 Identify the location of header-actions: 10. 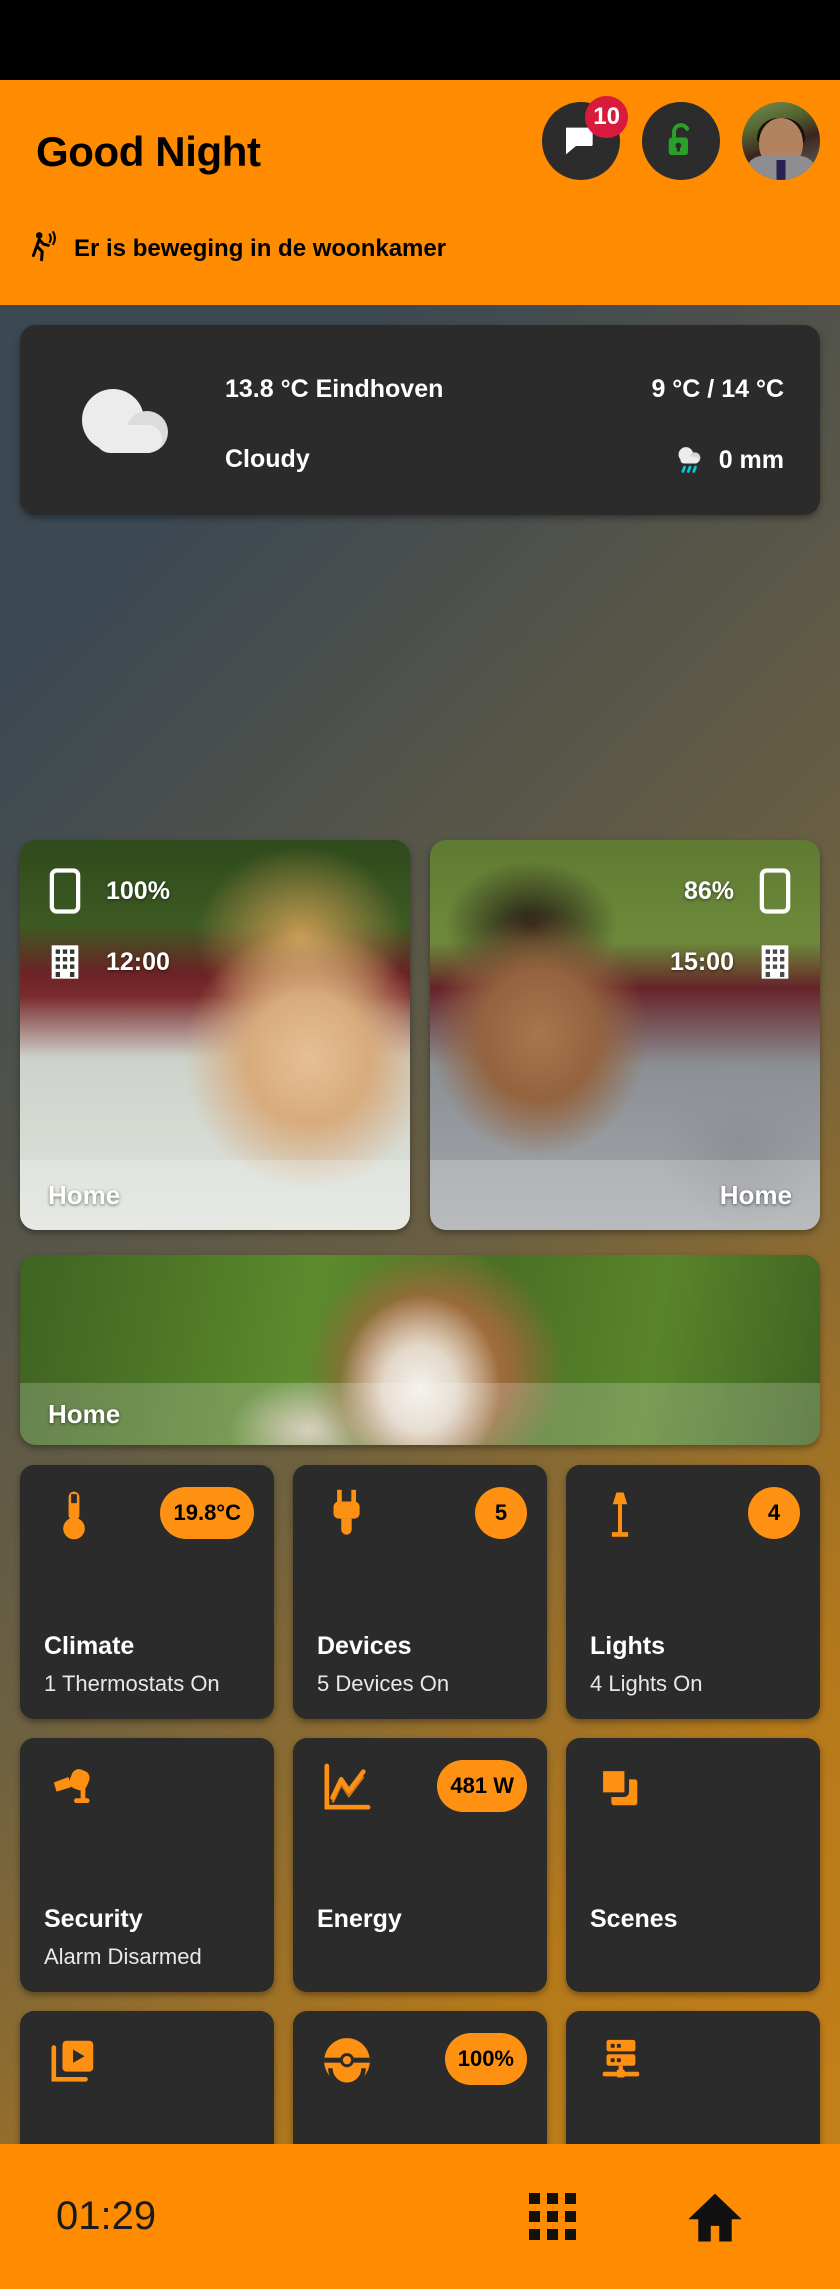
(681, 138).